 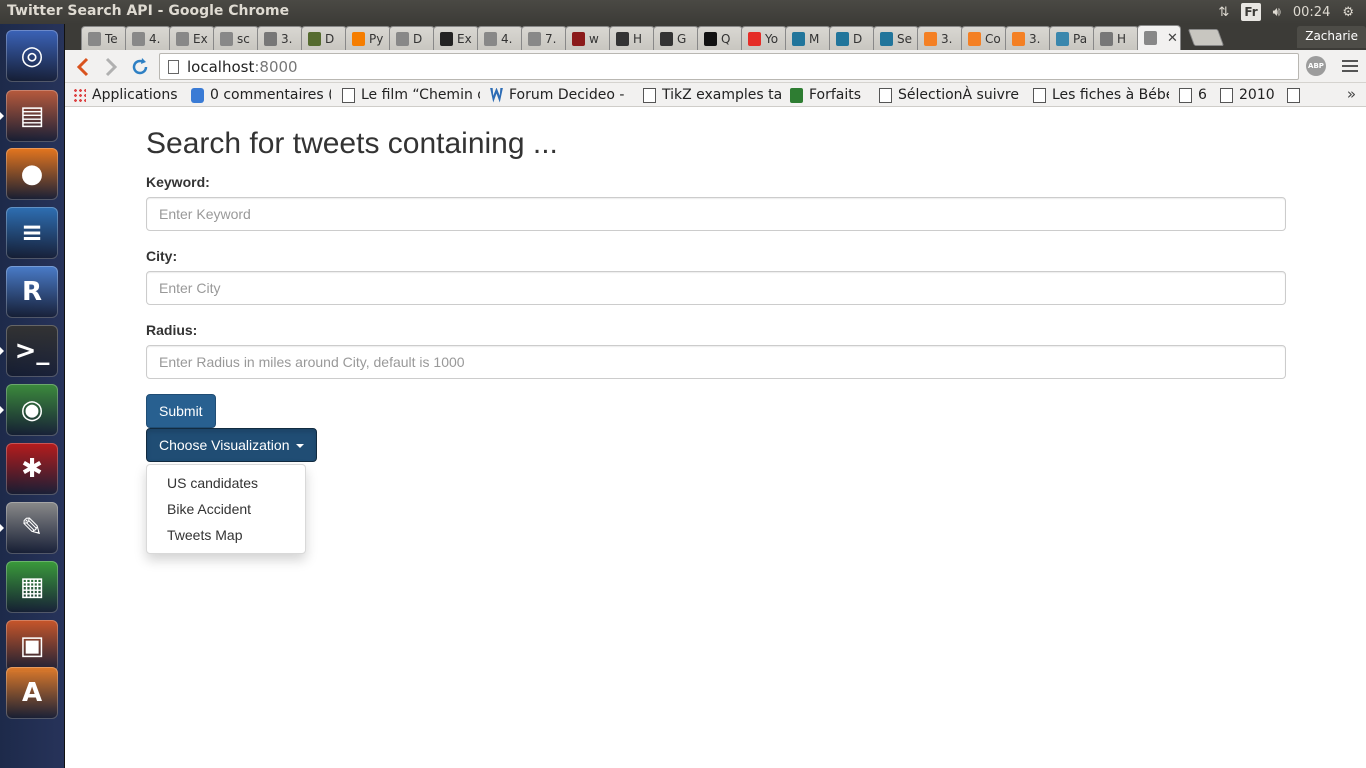 I want to click on bookmarks-overflow-icon: », so click(x=1351, y=94).